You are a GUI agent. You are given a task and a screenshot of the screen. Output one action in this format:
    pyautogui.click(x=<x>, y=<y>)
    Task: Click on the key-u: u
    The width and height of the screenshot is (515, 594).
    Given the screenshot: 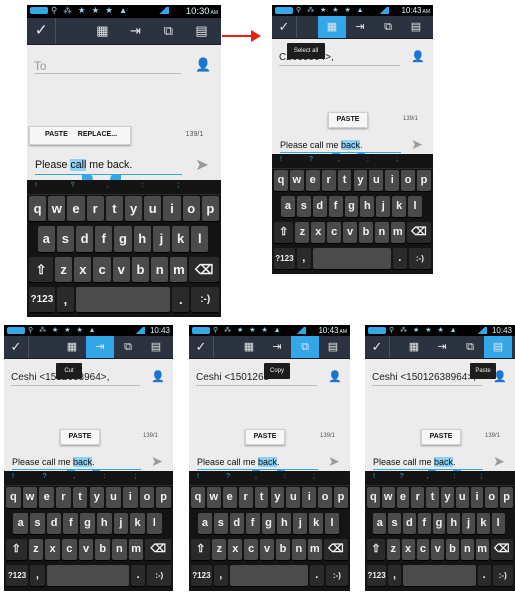 What is the action you would take?
    pyautogui.click(x=293, y=497)
    